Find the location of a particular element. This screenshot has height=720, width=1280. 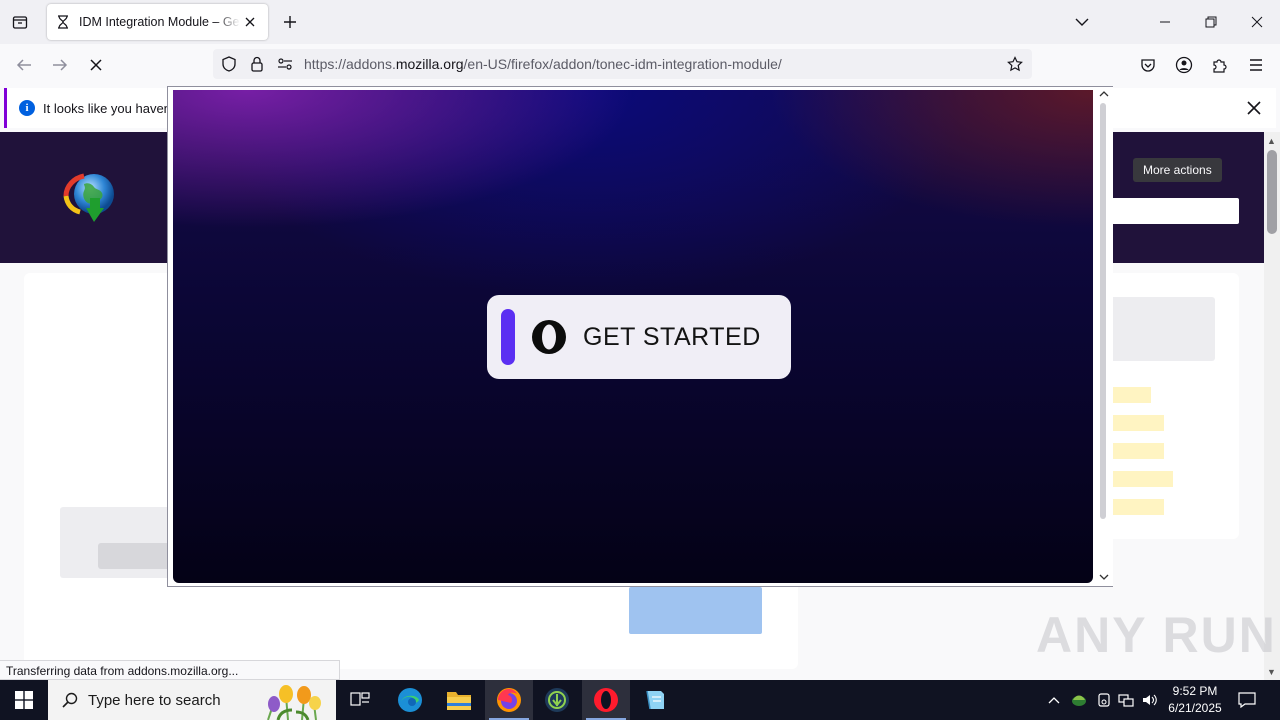

close-notification-icon is located at coordinates (1254, 108).